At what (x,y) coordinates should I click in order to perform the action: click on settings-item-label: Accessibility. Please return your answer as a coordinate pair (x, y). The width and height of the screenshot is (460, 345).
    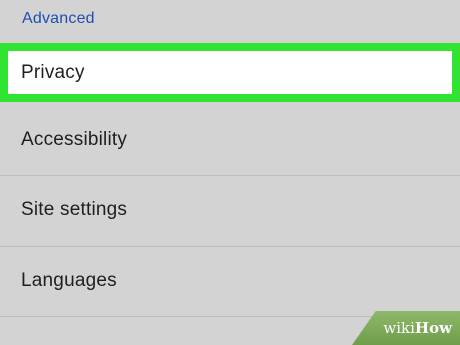
    Looking at the image, I should click on (74, 139).